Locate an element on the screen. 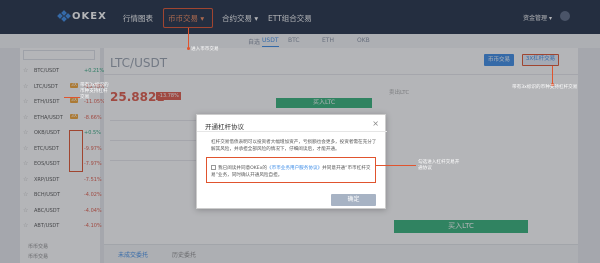 This screenshot has width=600, height=263. annotation-line-left is located at coordinates (72, 97).